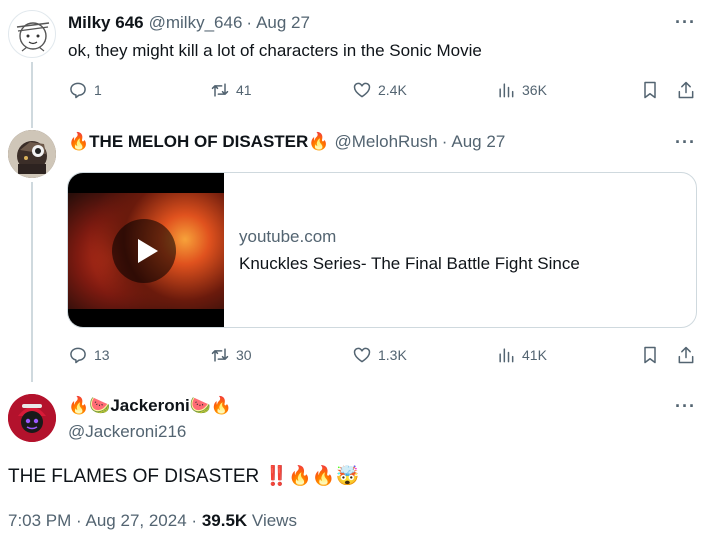 This screenshot has width=710, height=540. I want to click on tweet-text: THE FLAMES OF DISASTER ‼️🔥🔥🤯, so click(183, 476).